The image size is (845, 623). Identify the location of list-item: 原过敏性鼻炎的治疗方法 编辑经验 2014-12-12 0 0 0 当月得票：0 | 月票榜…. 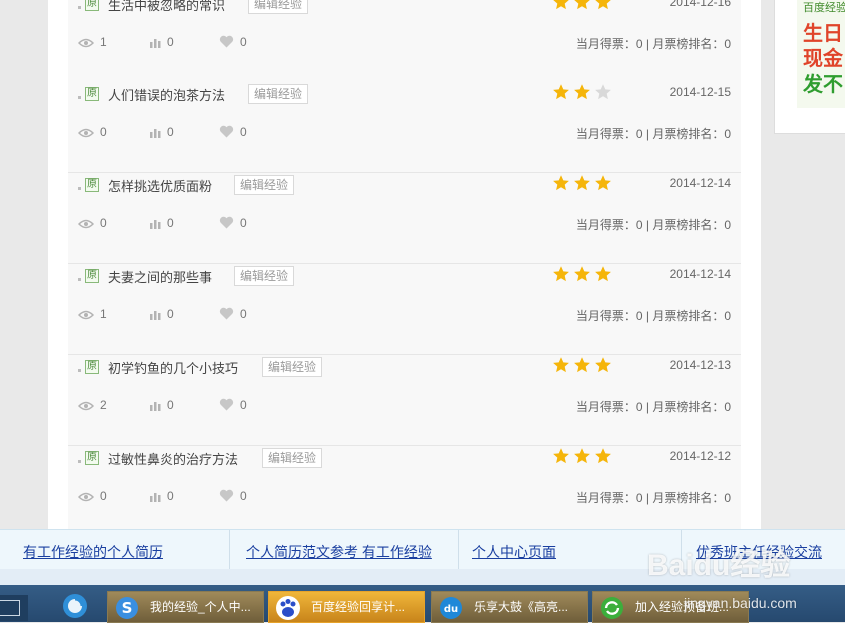
(404, 488).